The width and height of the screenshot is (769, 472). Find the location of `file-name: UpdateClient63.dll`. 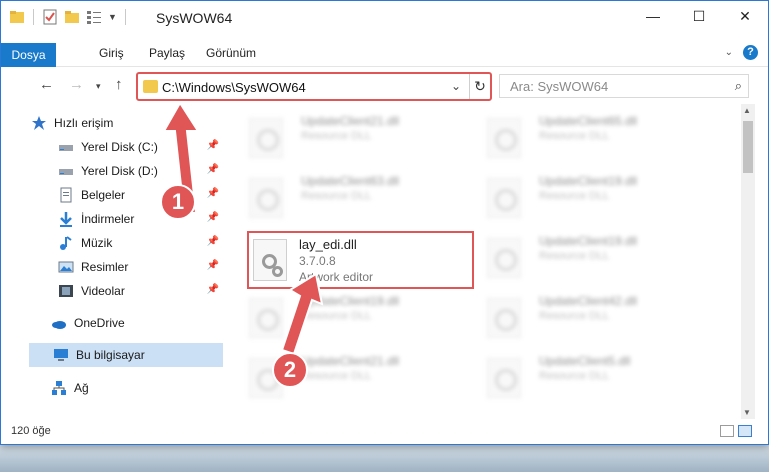

file-name: UpdateClient63.dll is located at coordinates (350, 181).